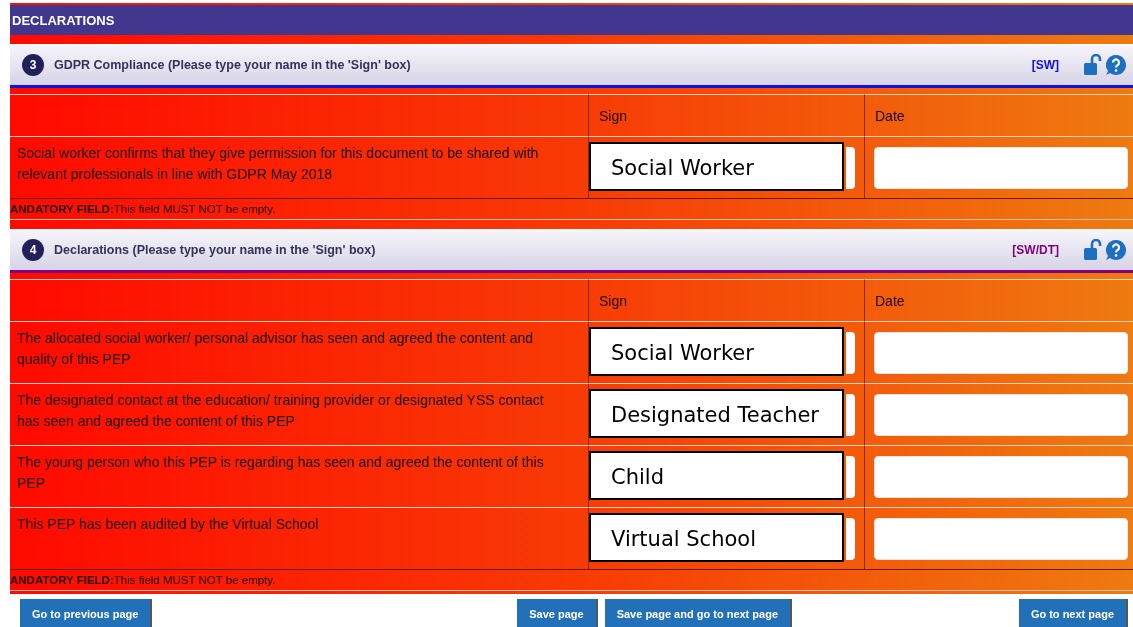 The height and width of the screenshot is (627, 1133). I want to click on declaration-text: The designated contact at the education/ training provider or designated YSS contact has seen and agreed the content of this PEP, so click(280, 410).